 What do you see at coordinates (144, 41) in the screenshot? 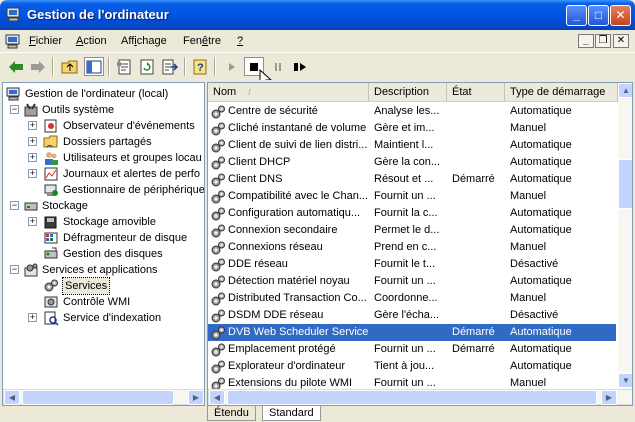
I see `menu-affichage: Affichage` at bounding box center [144, 41].